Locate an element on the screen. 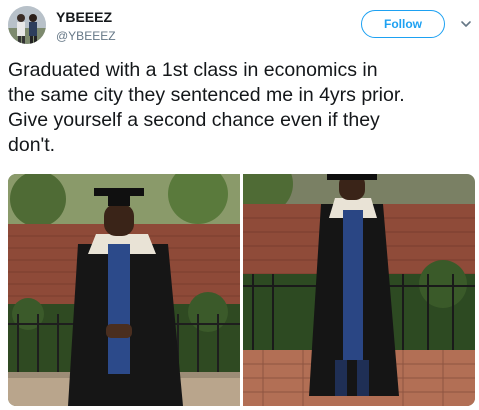 Image resolution: width=479 pixels, height=410 pixels. avatar-image is located at coordinates (27, 25).